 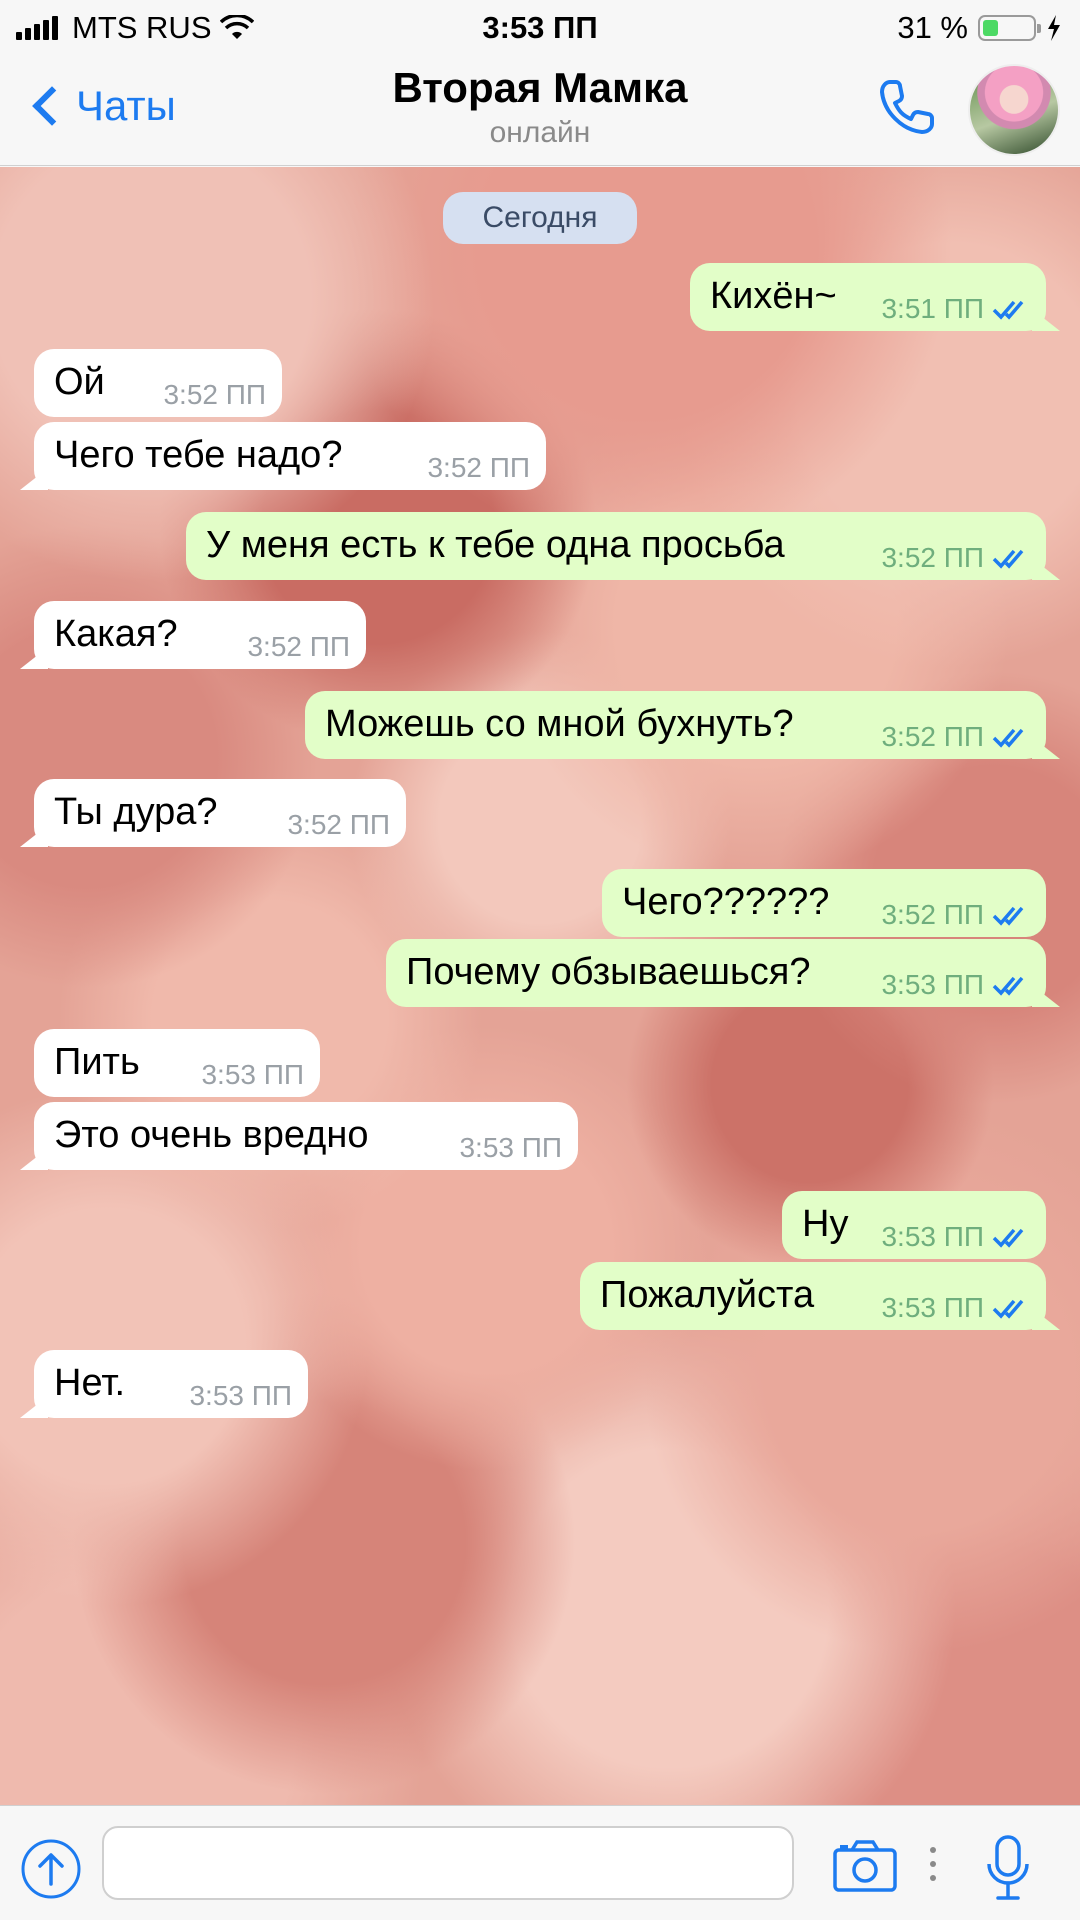 I want to click on carrier-name: MTS RUS, so click(x=142, y=27).